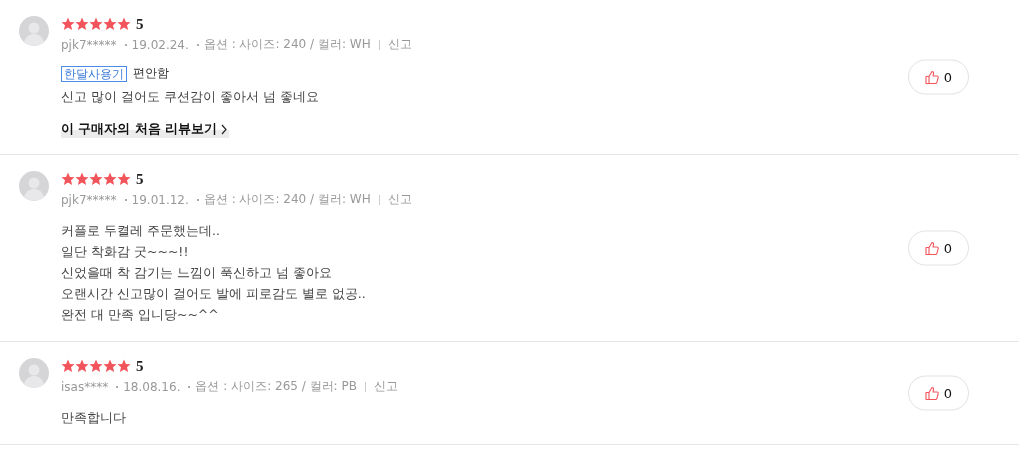 Image resolution: width=1023 pixels, height=467 pixels. Describe the element at coordinates (152, 386) in the screenshot. I see `review-date: 18.08.16.` at that location.